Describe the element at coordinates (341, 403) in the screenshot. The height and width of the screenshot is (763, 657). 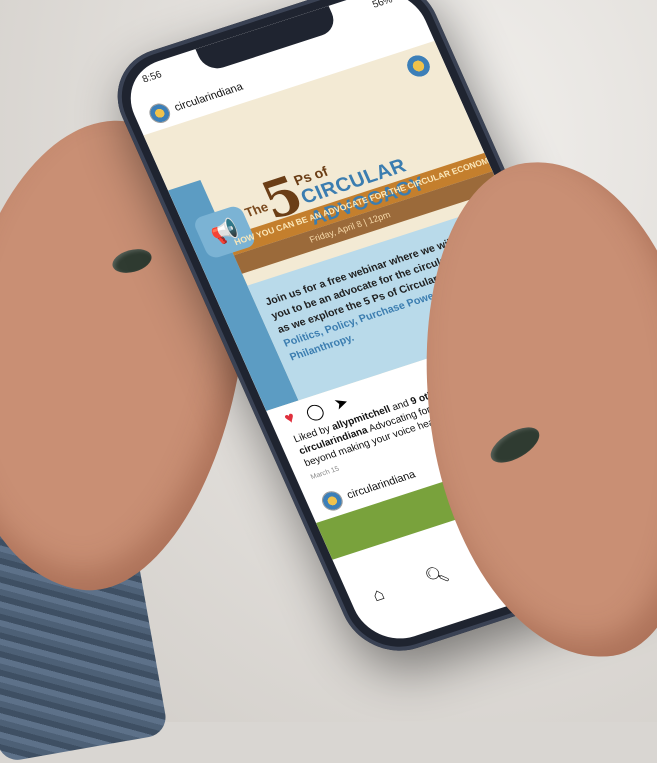
I see `share-icon: ➤` at that location.